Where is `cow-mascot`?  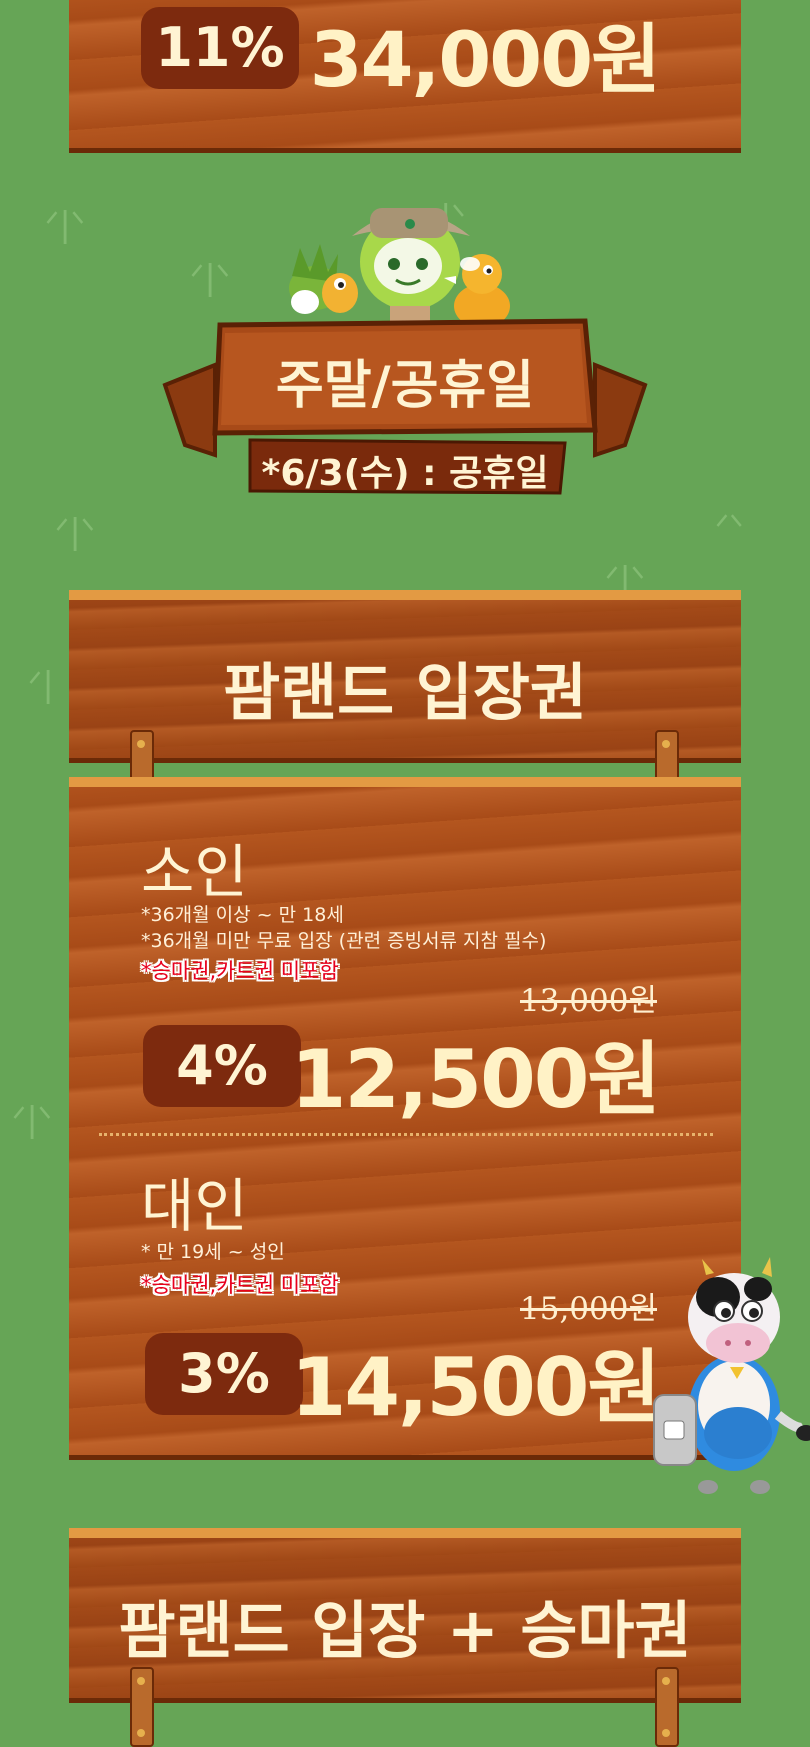
cow-mascot is located at coordinates (731, 1375).